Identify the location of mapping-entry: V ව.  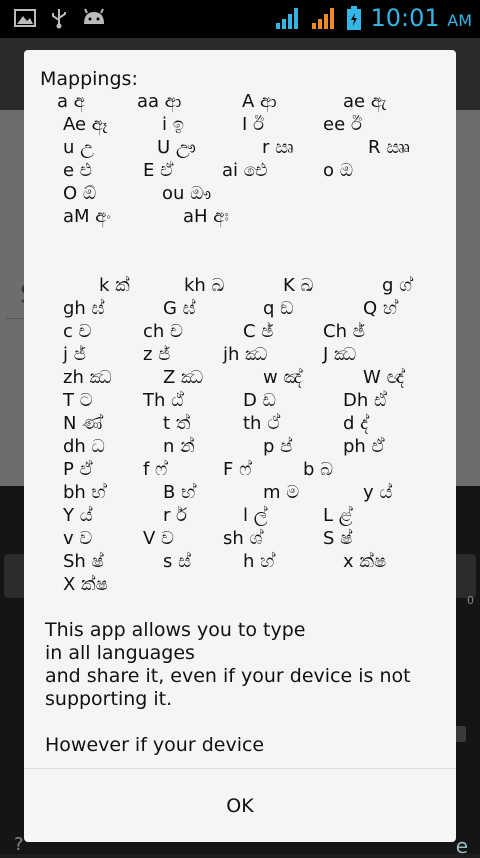
(158, 538).